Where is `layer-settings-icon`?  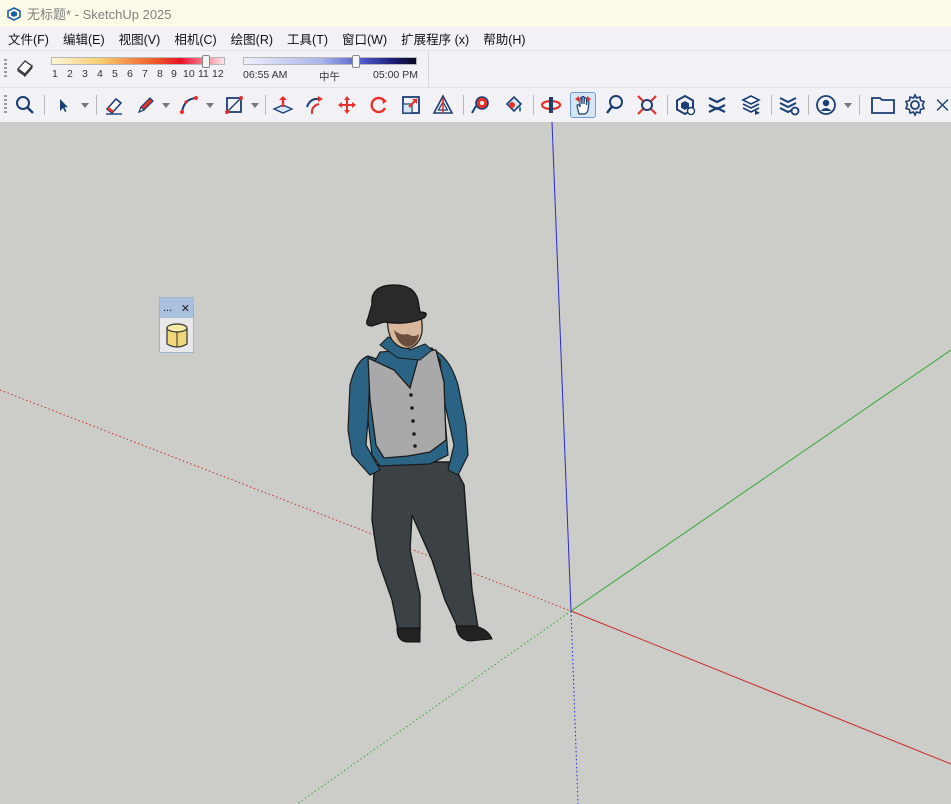
layer-settings-icon is located at coordinates (789, 106).